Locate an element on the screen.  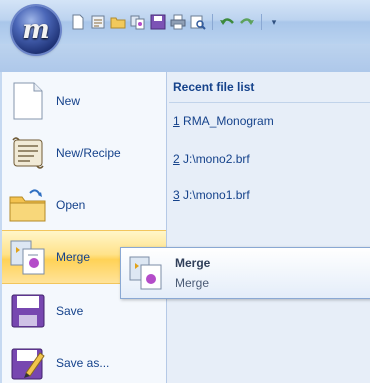
menu-item-label: Open is located at coordinates (71, 205).